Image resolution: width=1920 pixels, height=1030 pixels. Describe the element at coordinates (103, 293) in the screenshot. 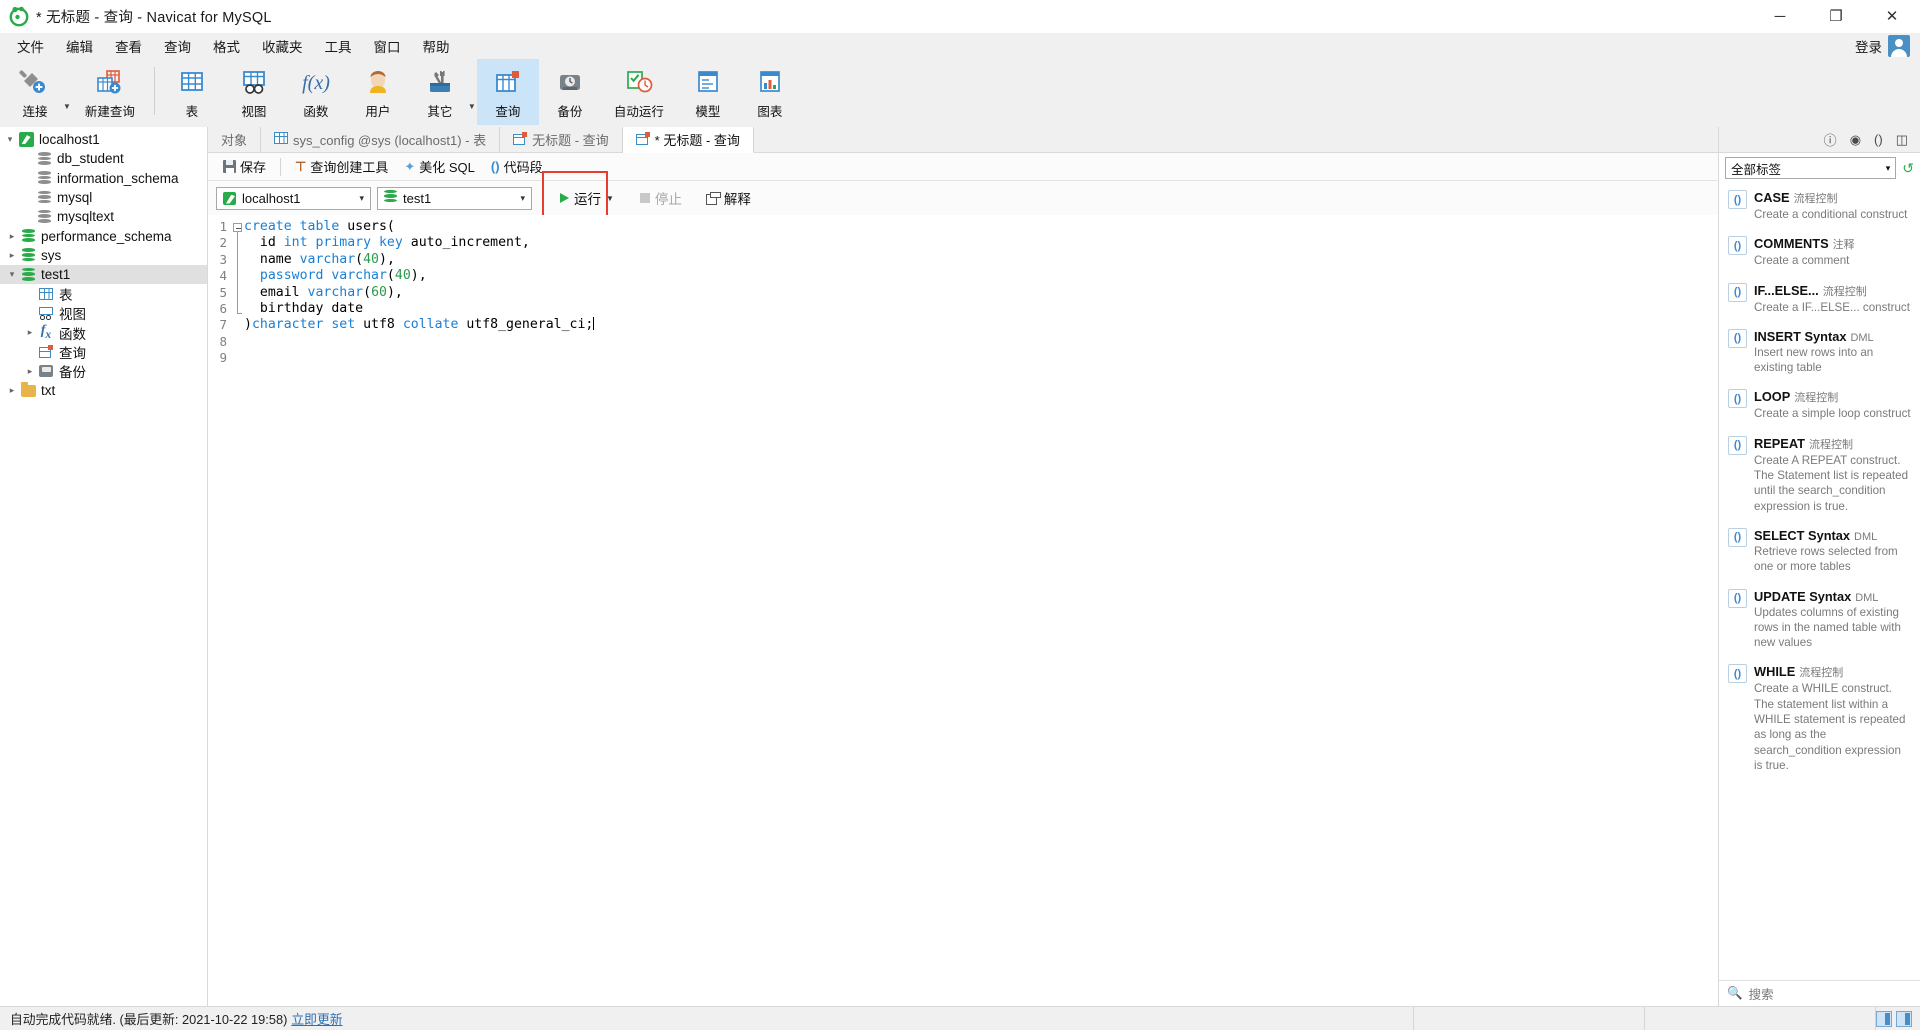

I see `tree-item-tables: 表` at that location.